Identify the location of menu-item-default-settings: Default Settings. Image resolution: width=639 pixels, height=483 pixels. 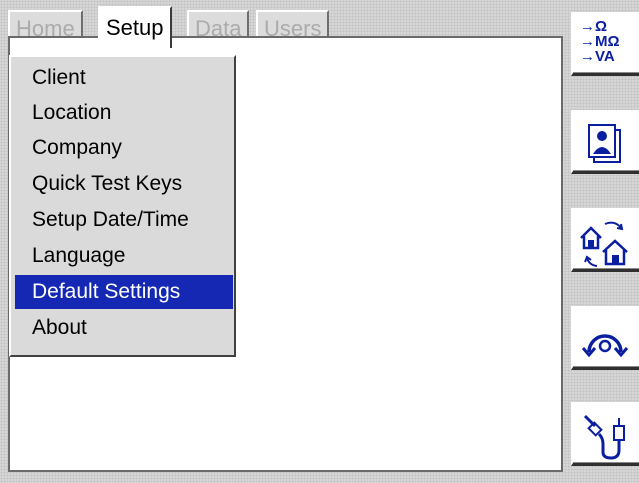
(124, 292).